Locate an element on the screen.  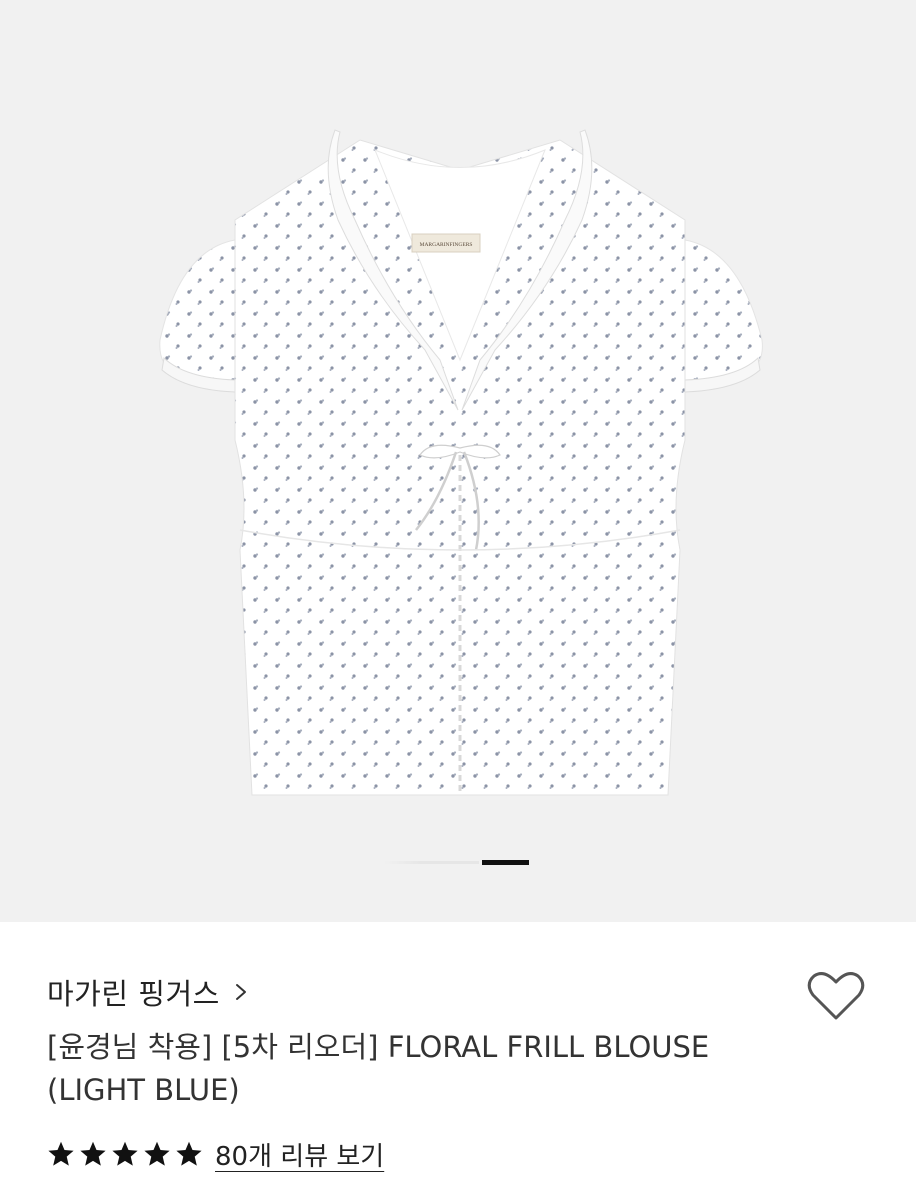
brand-link: 마가린 핑거스 is located at coordinates (147, 992).